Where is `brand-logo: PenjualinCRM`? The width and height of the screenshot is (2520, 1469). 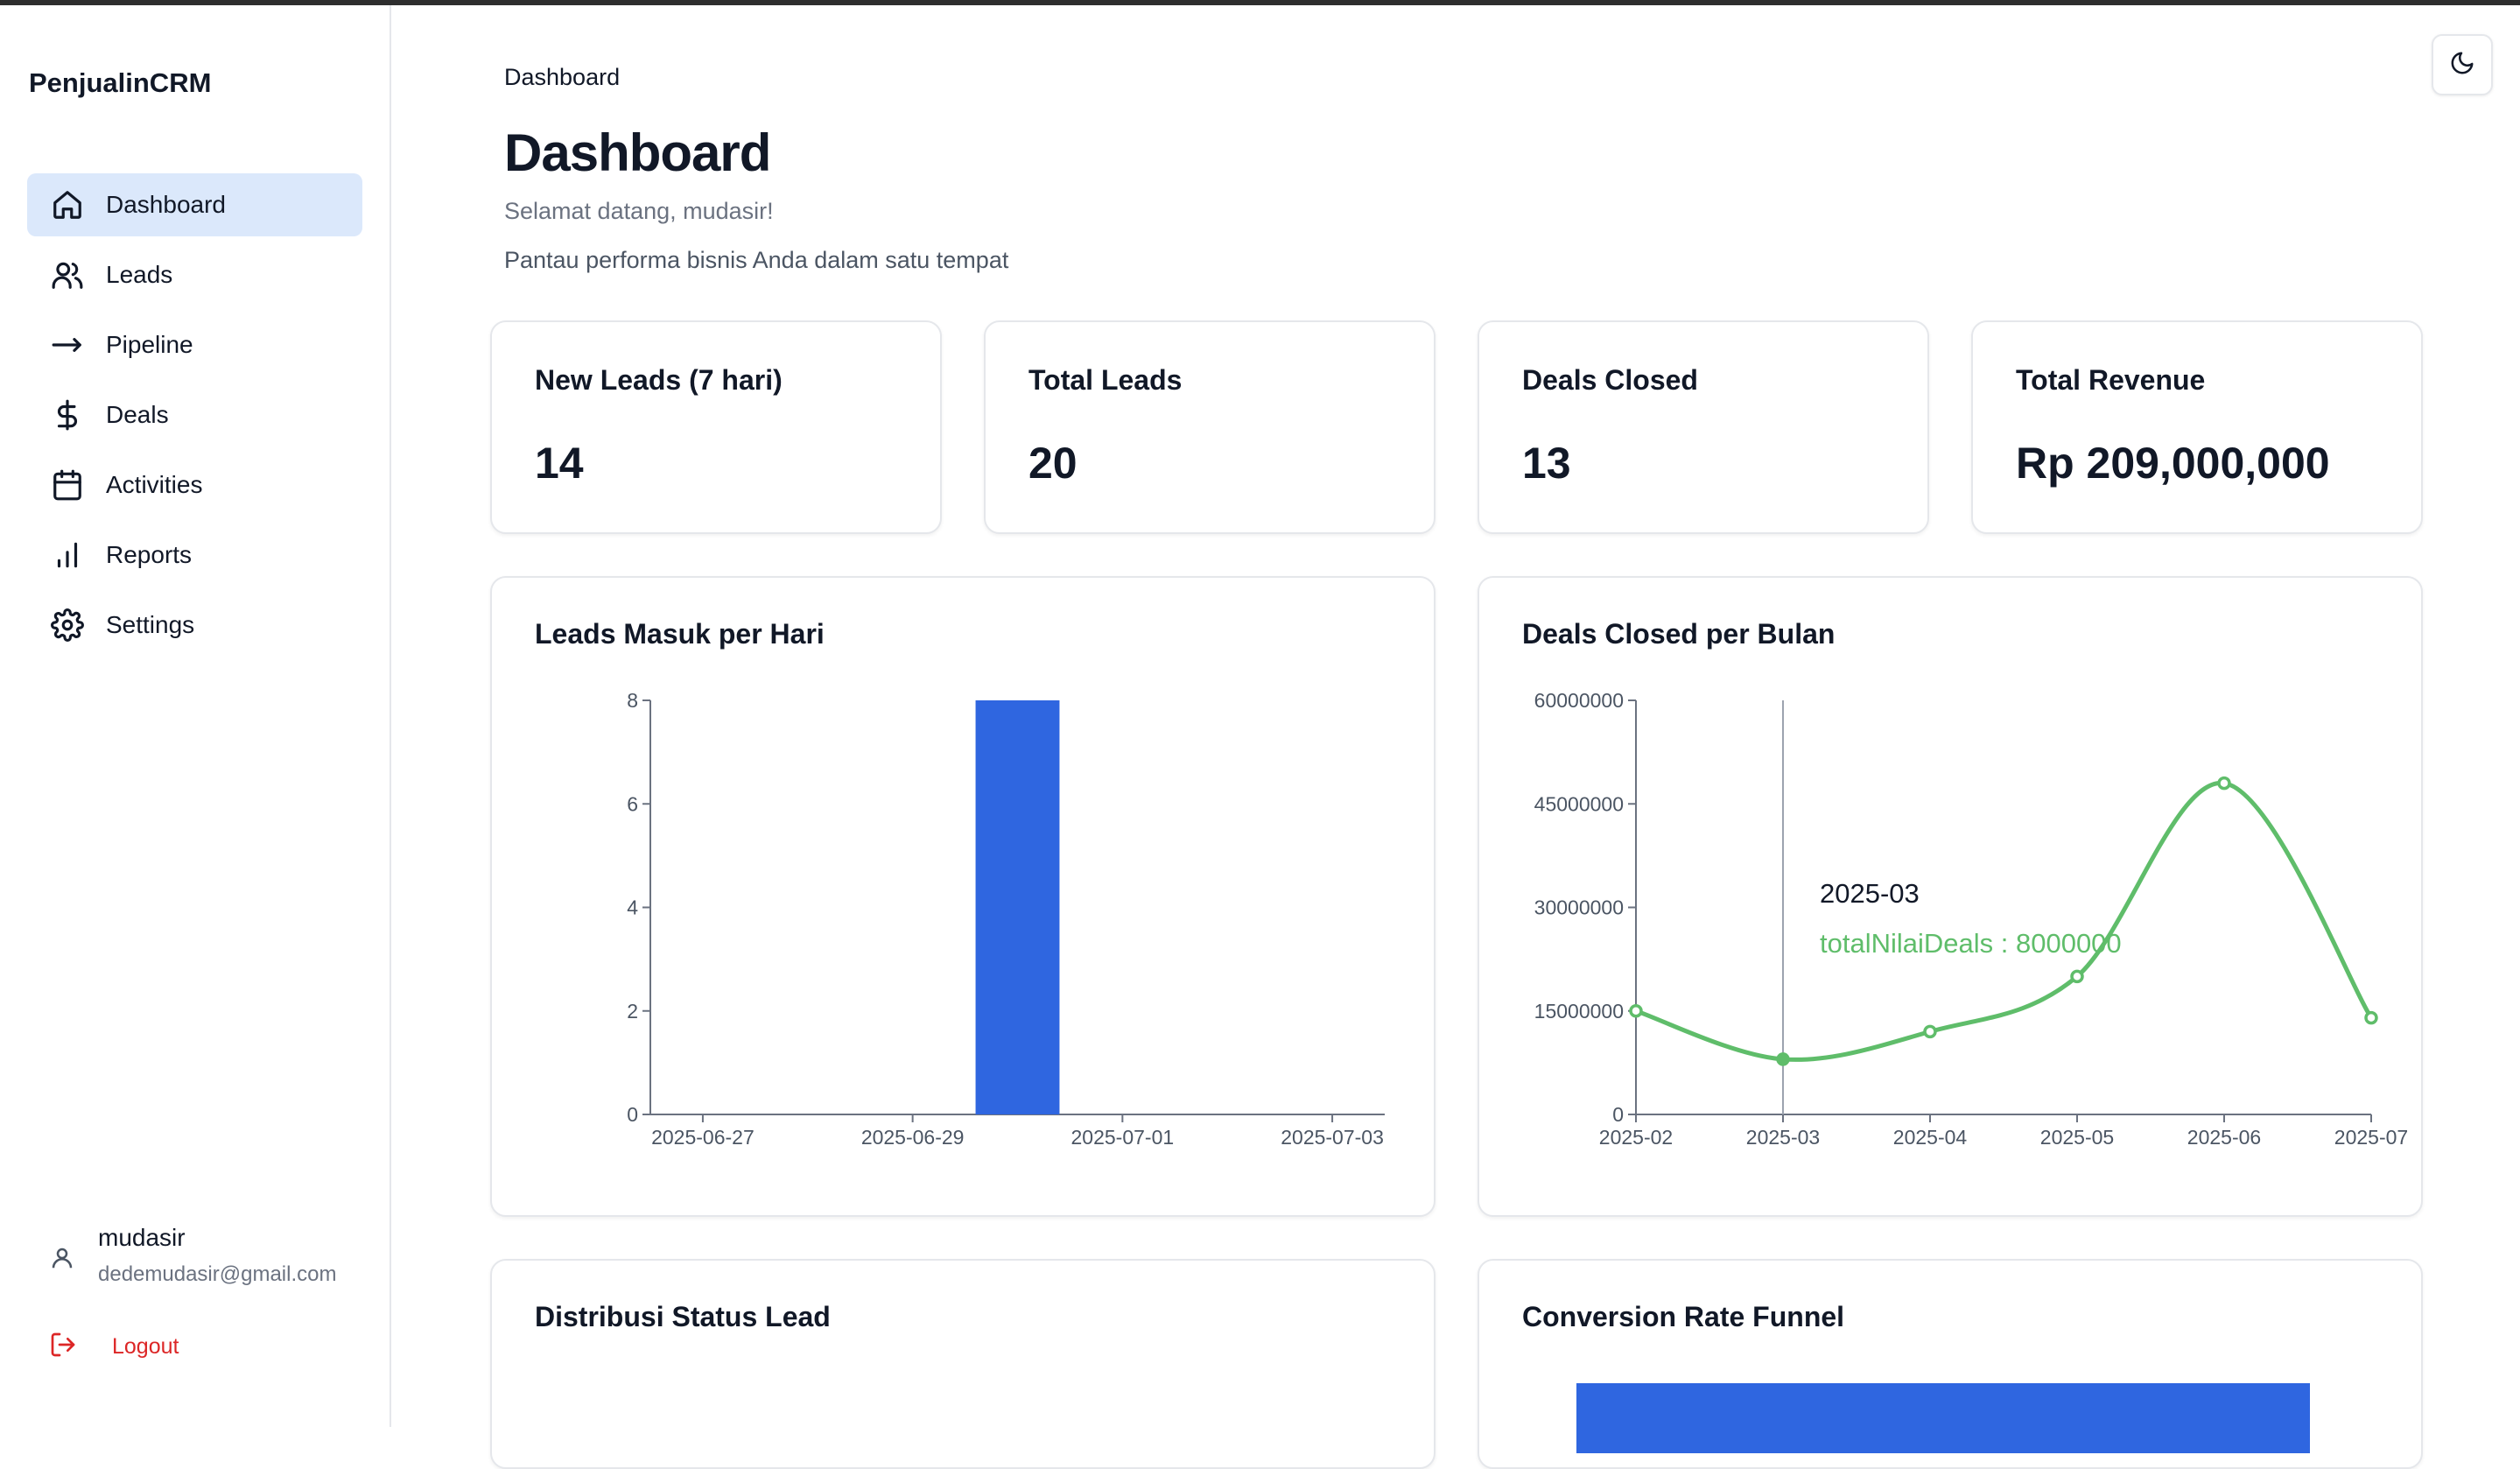 brand-logo: PenjualinCRM is located at coordinates (120, 83).